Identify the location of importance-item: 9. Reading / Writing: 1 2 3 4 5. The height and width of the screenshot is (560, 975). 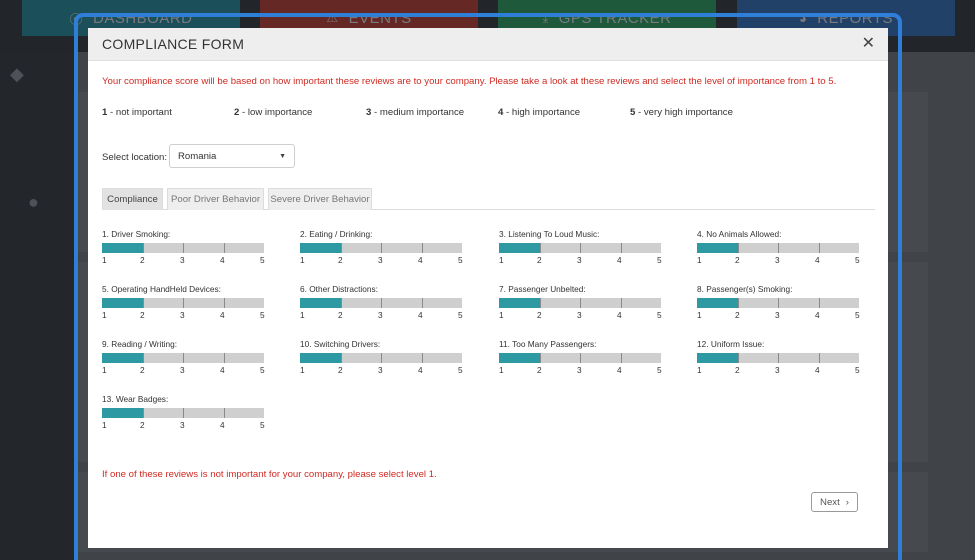
(183, 359).